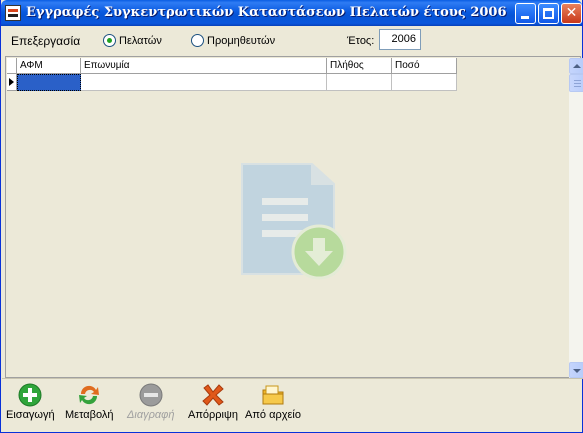 The width and height of the screenshot is (583, 433). What do you see at coordinates (576, 218) in the screenshot?
I see `vertical-scrollbar` at bounding box center [576, 218].